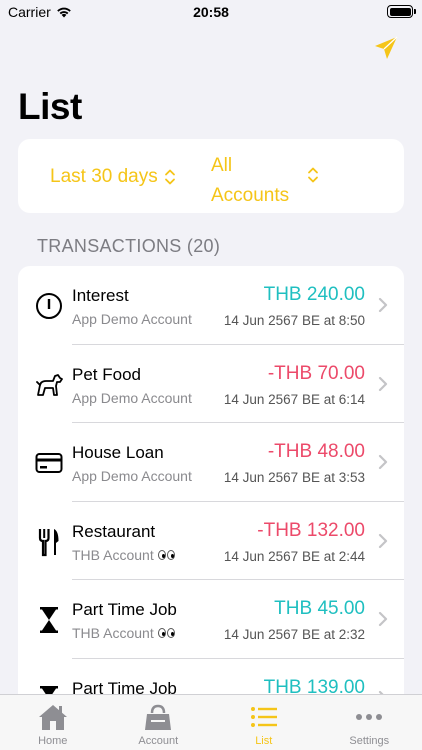 Image resolution: width=422 pixels, height=750 pixels. I want to click on transaction-amount: THB 45.00, so click(319, 608).